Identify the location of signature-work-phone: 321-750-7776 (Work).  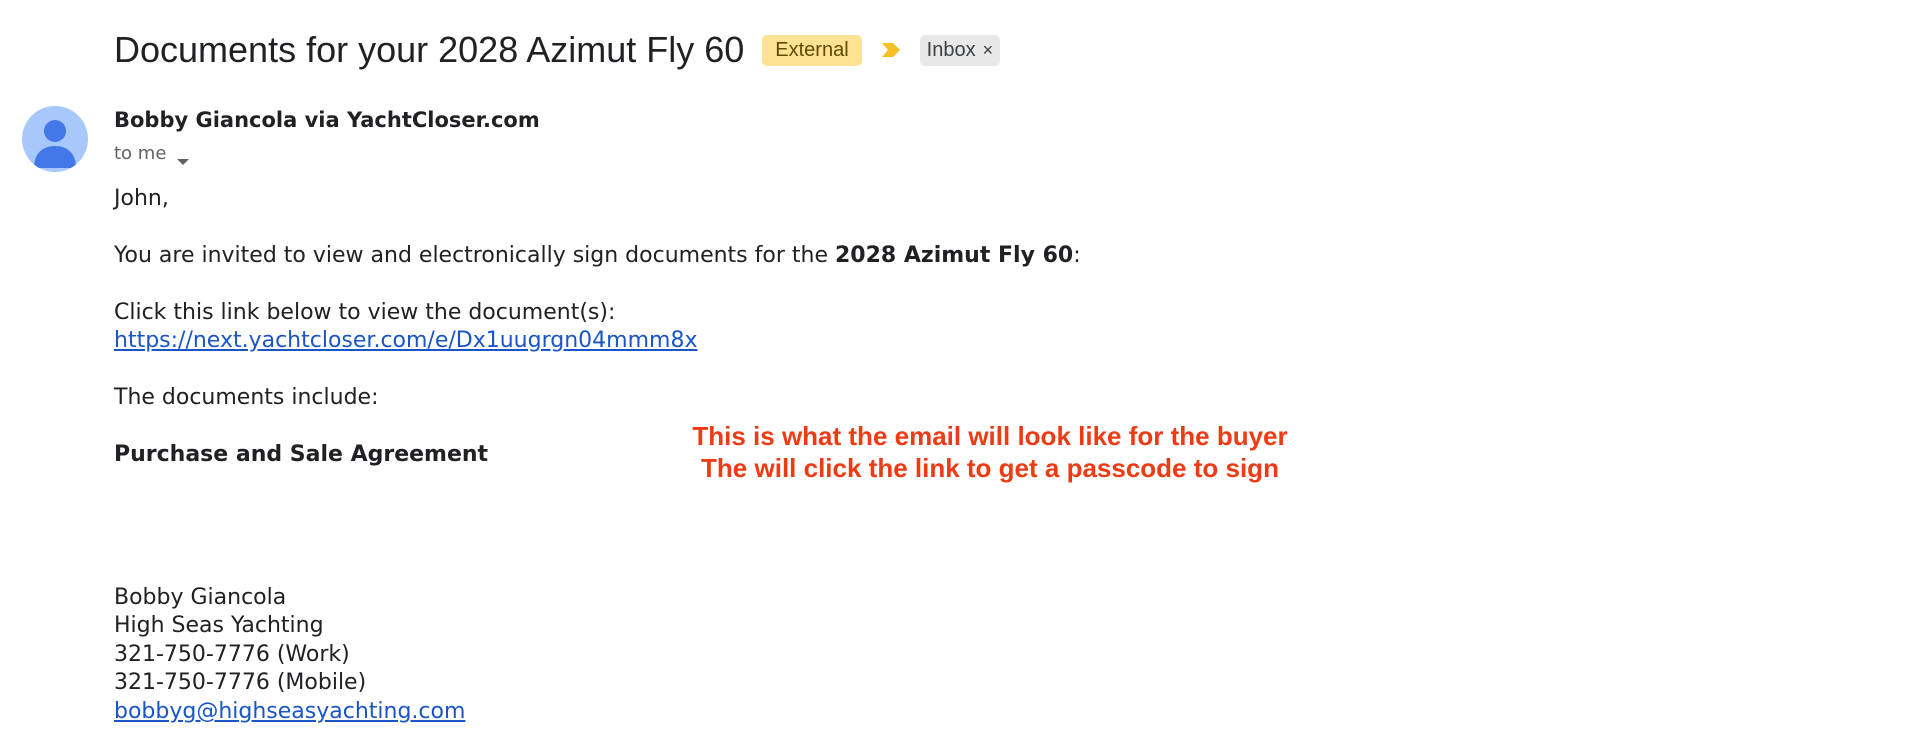
(232, 654).